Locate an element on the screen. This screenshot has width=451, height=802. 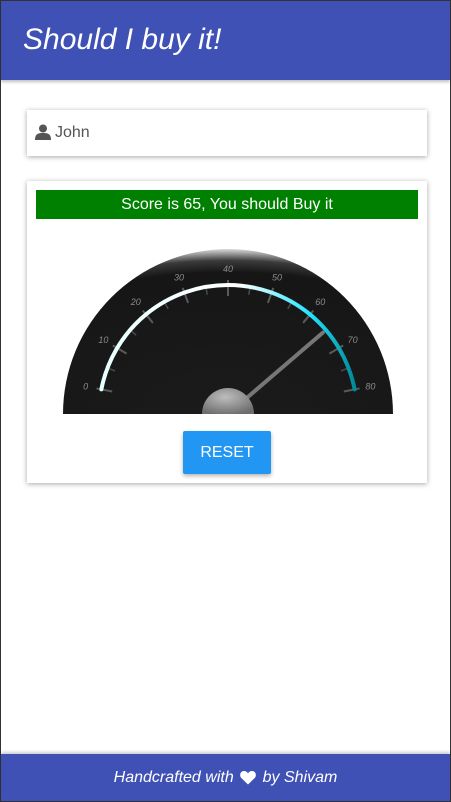
footer-text-before: Handcrafted with is located at coordinates (173, 777).